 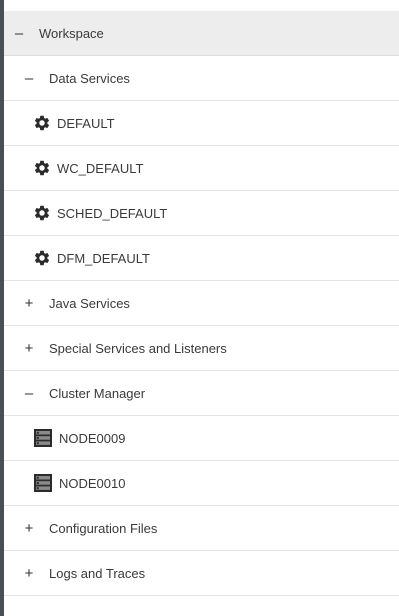 What do you see at coordinates (89, 303) in the screenshot?
I see `tree-node-label: Java Services` at bounding box center [89, 303].